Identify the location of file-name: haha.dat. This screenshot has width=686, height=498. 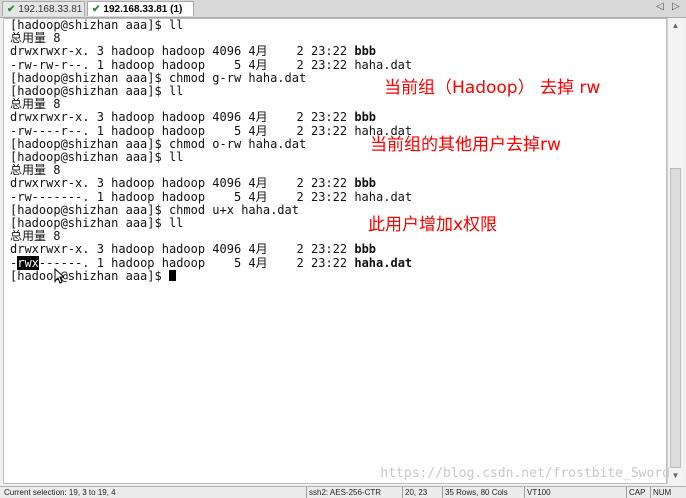
(383, 262).